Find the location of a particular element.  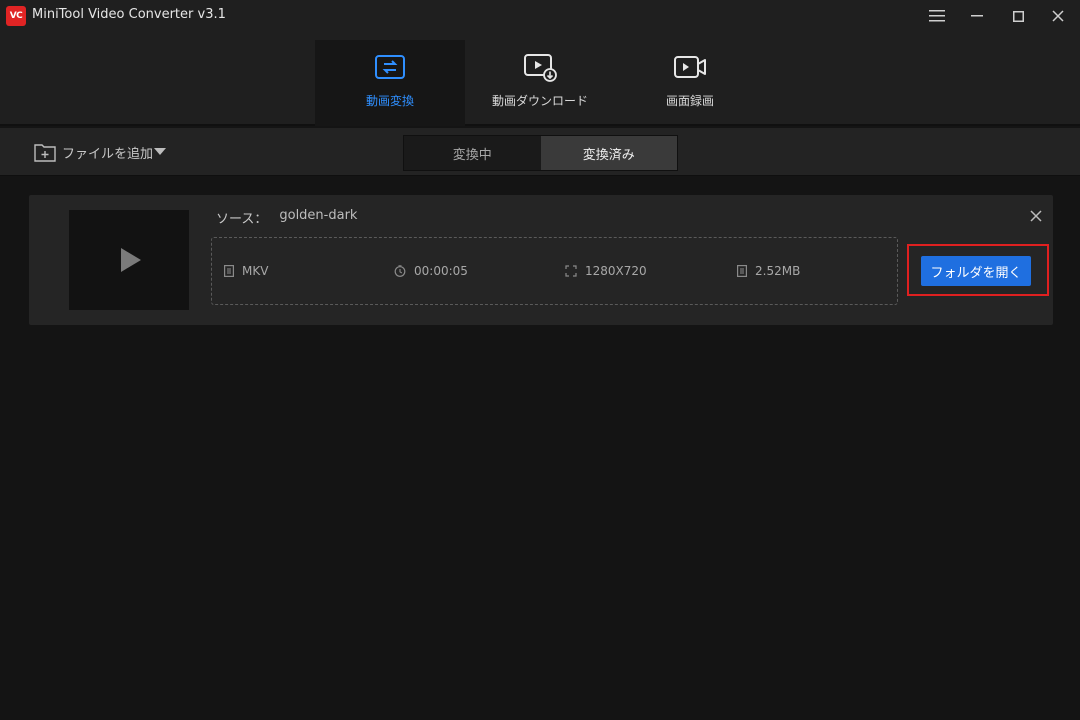

tab-label: 画面録画 is located at coordinates (689, 101).